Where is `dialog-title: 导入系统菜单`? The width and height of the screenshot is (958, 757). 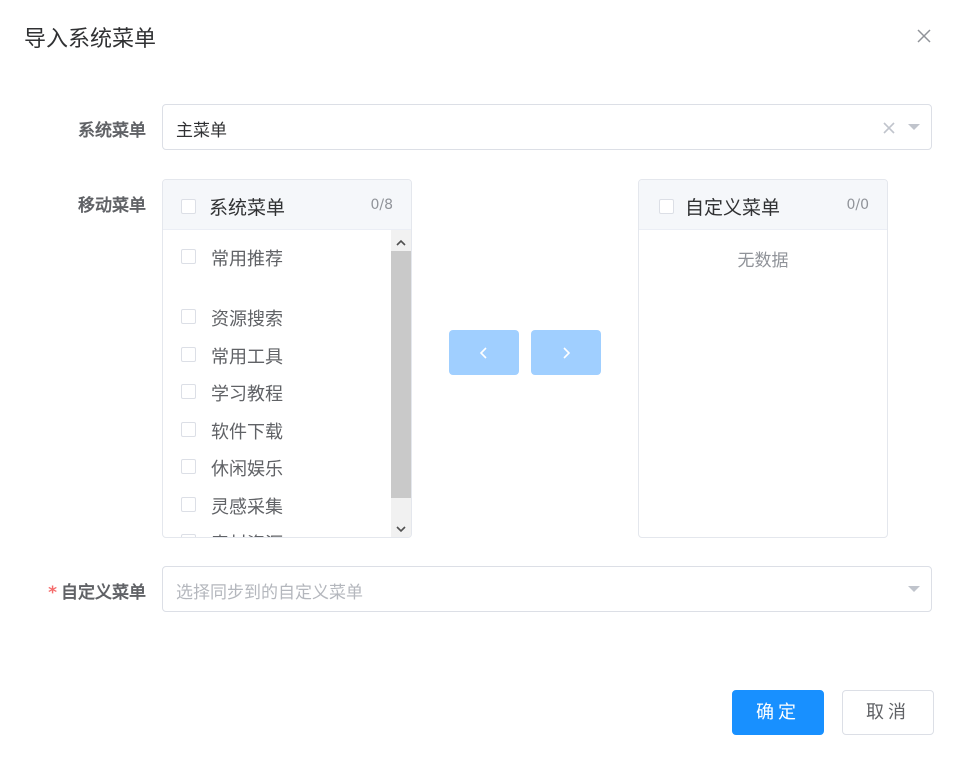
dialog-title: 导入系统菜单 is located at coordinates (90, 39).